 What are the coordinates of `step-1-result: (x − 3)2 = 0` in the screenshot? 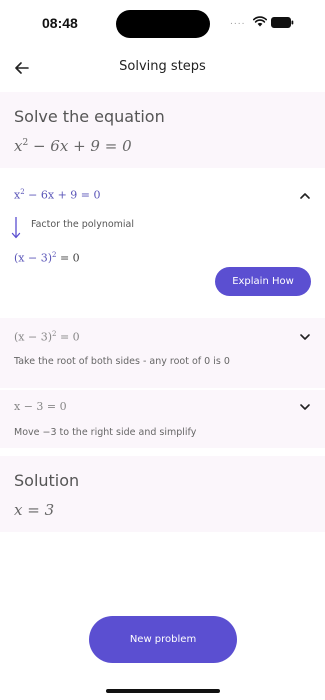 It's located at (47, 258).